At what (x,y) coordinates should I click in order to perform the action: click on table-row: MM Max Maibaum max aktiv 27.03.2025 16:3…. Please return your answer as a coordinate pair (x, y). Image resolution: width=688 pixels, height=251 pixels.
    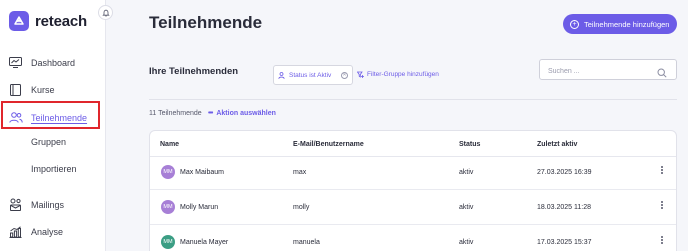
    Looking at the image, I should click on (413, 172).